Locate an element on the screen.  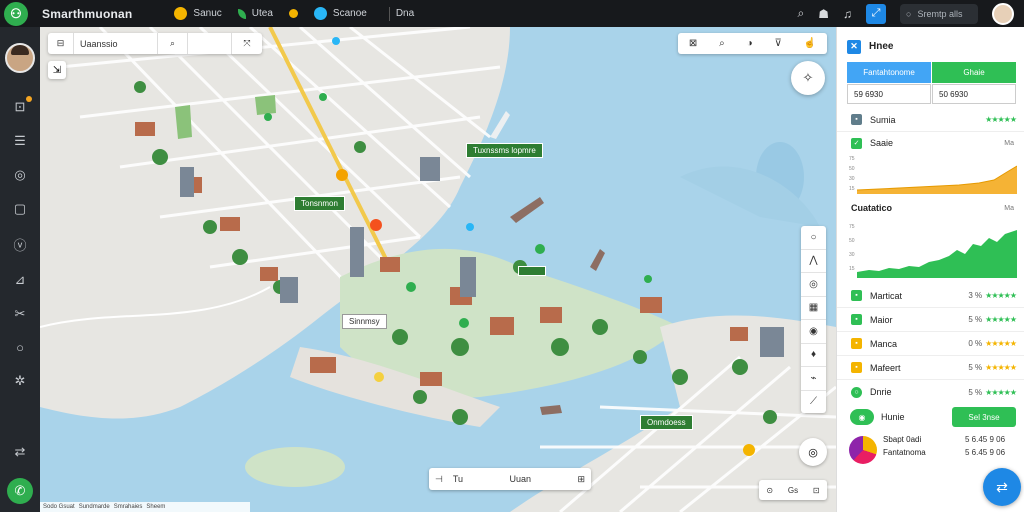
top-nav-item-1: Sanuc is located at coordinates (198, 13).